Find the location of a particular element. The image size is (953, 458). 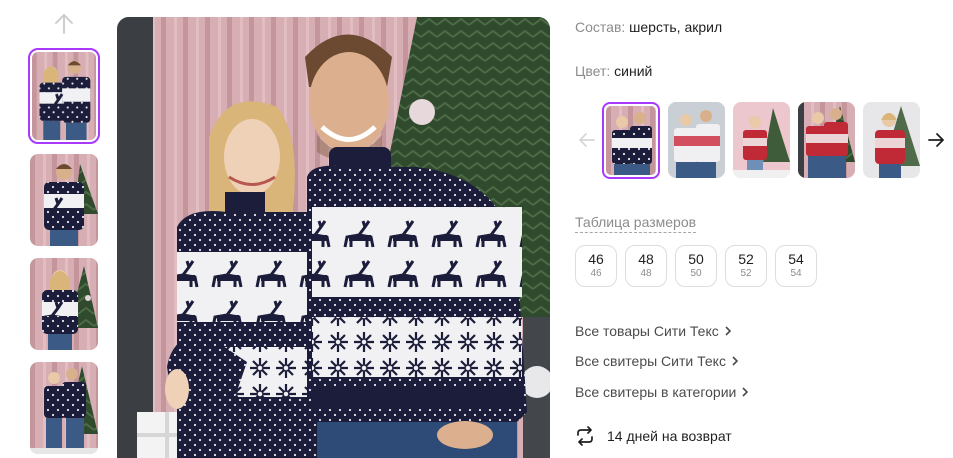

woman-photo-thumb is located at coordinates (64, 304).